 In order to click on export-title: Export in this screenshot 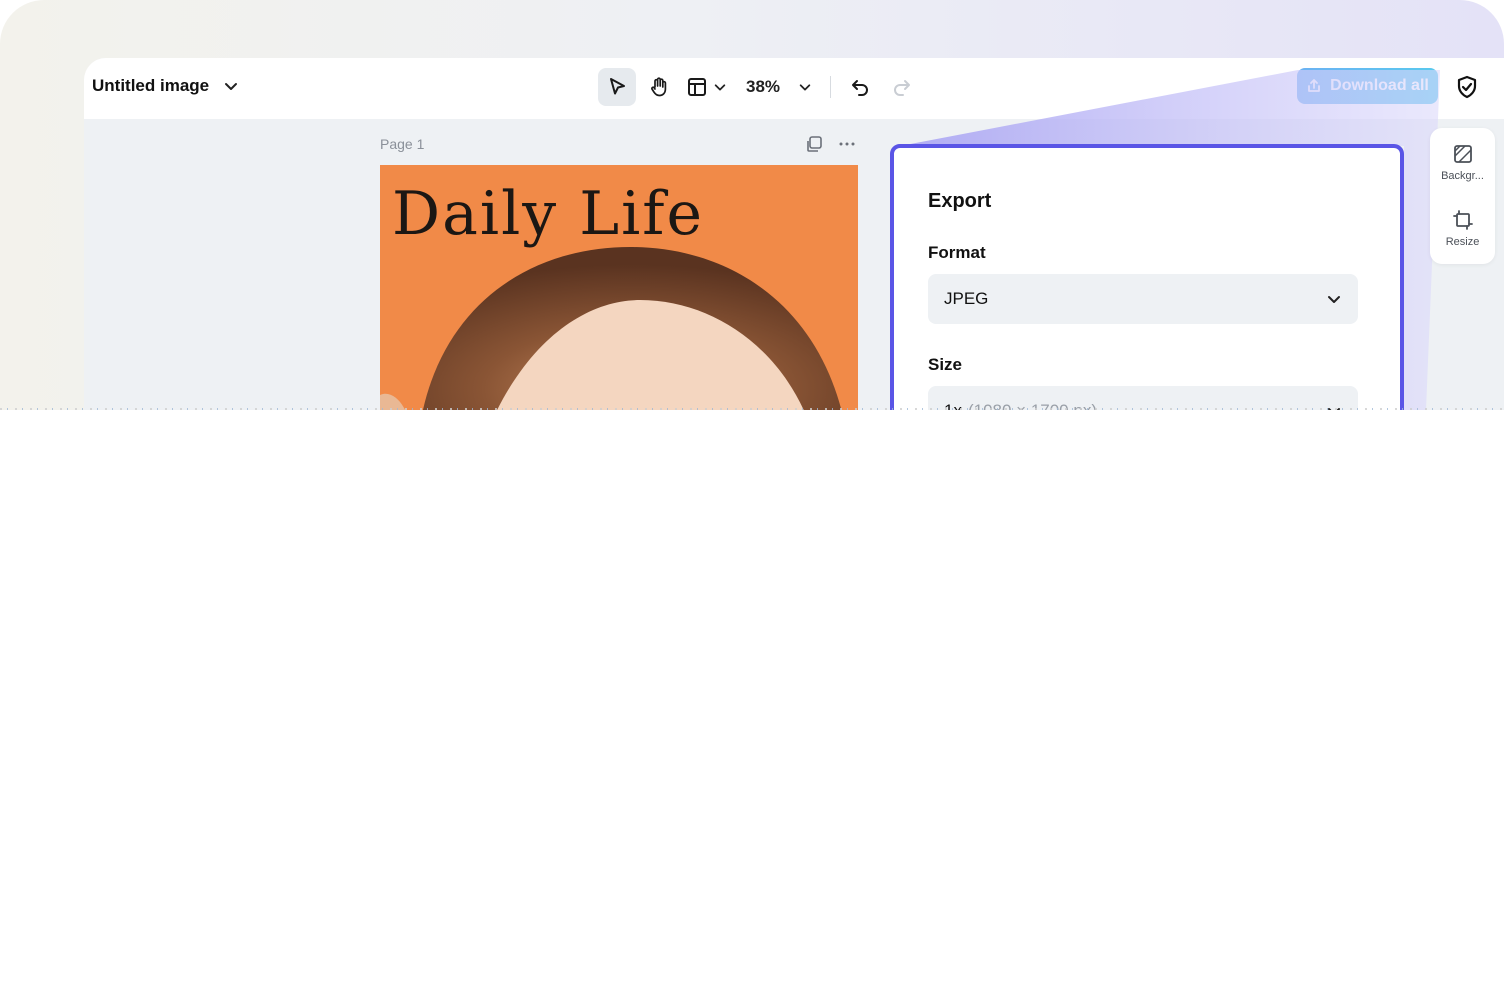, I will do `click(960, 201)`.